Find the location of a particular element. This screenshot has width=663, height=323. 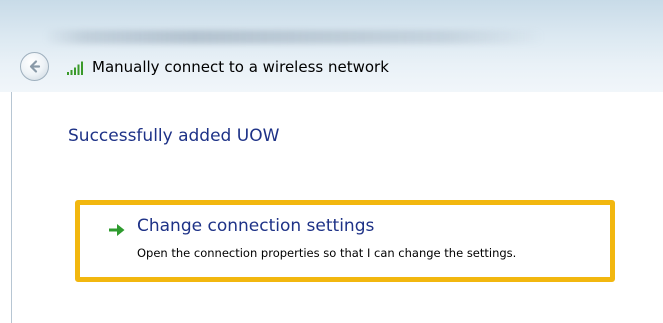

blurred-background-text is located at coordinates (294, 37).